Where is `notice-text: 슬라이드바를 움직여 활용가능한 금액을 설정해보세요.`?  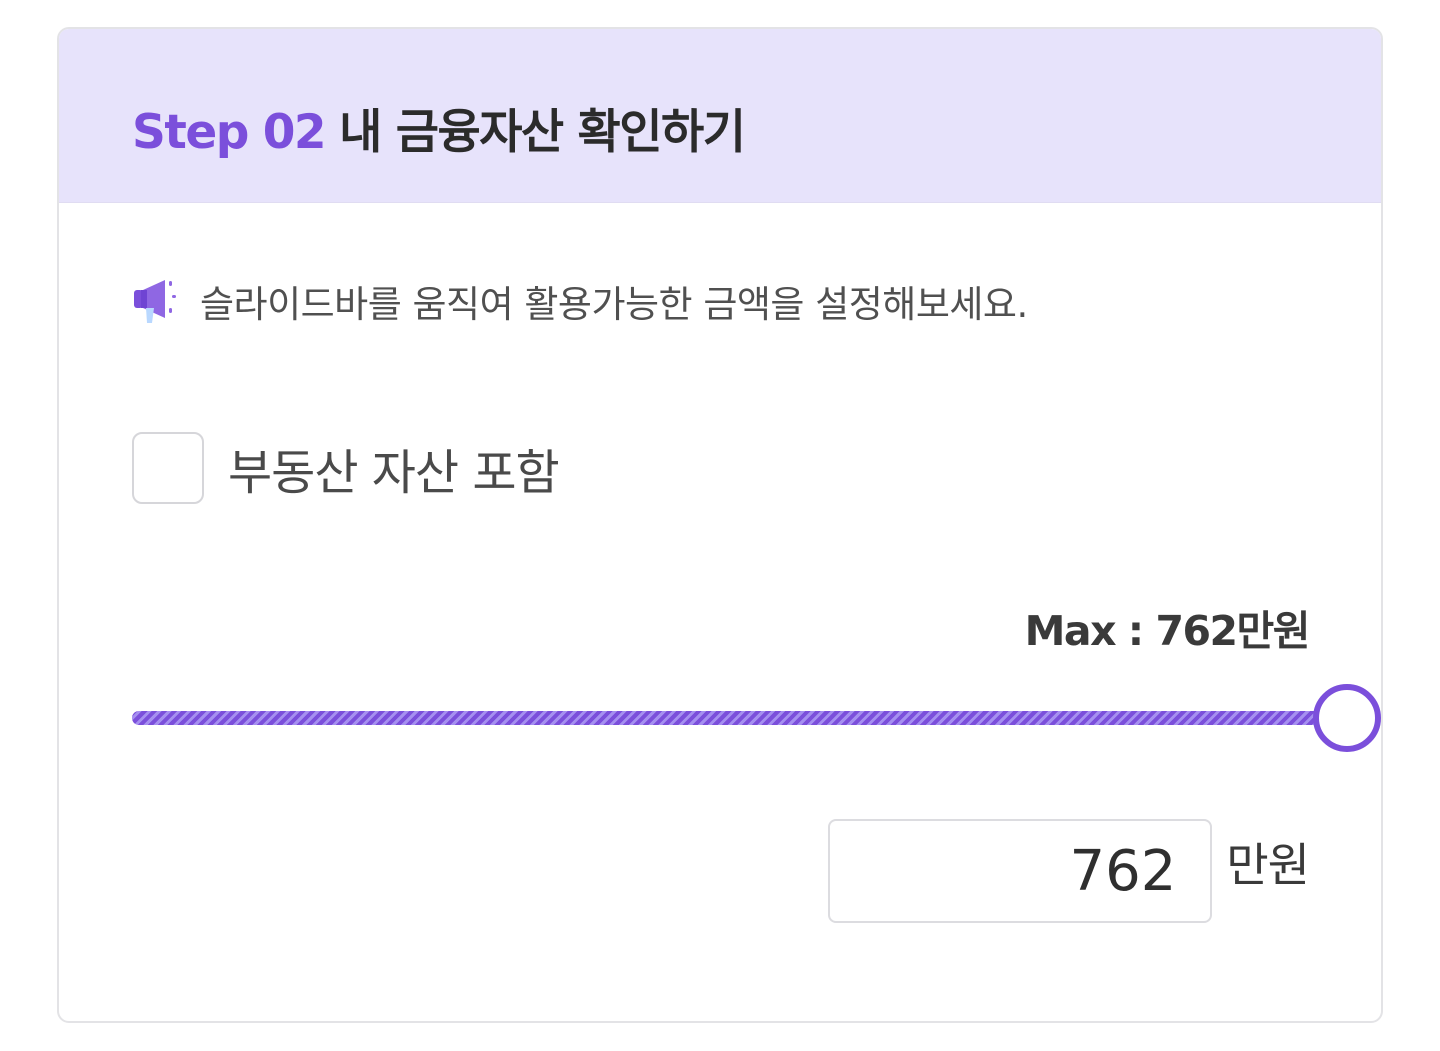
notice-text: 슬라이드바를 움직여 활용가능한 금액을 설정해보세요. is located at coordinates (614, 304).